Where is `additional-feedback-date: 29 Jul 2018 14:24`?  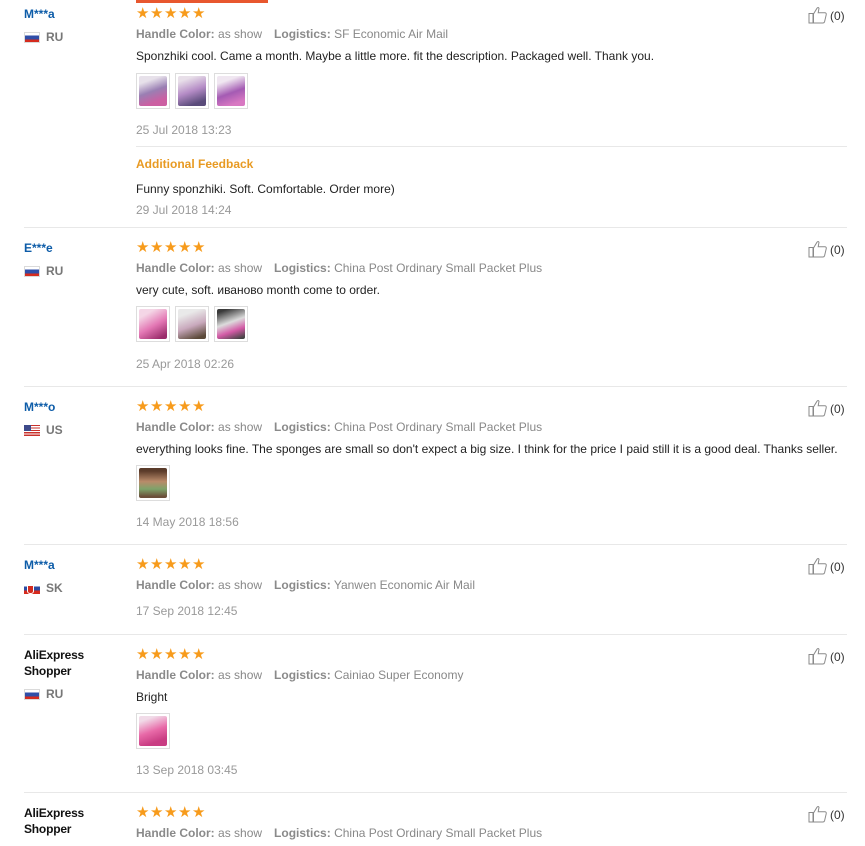
additional-feedback-date: 29 Jul 2018 14:24 is located at coordinates (184, 210).